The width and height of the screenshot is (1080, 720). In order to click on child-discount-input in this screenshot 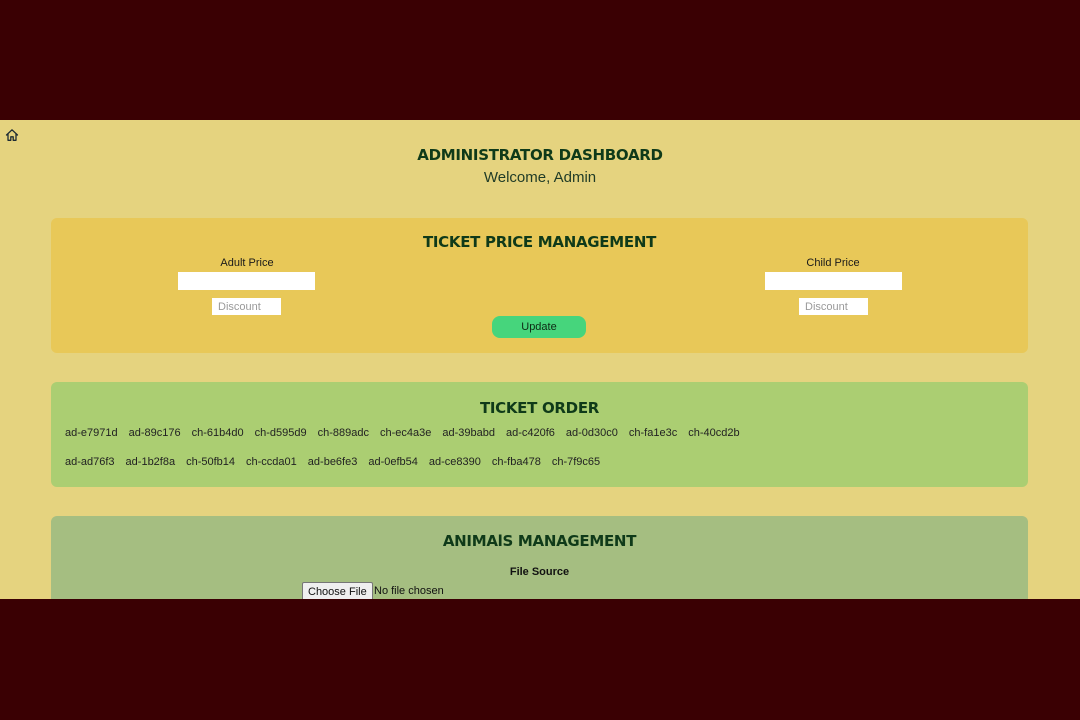, I will do `click(833, 306)`.